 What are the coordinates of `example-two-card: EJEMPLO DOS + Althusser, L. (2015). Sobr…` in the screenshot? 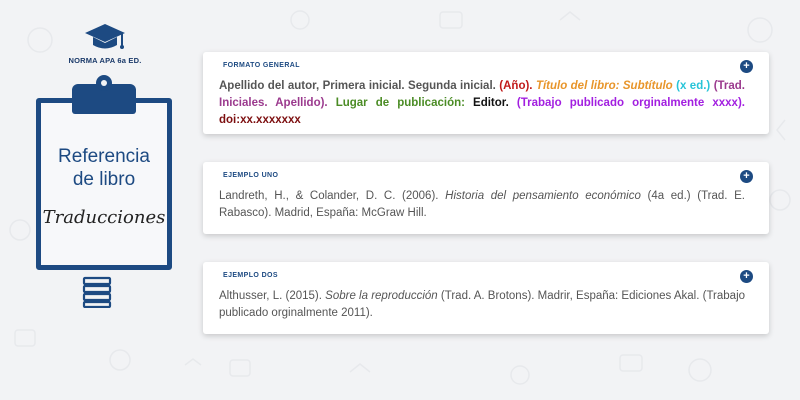 It's located at (486, 298).